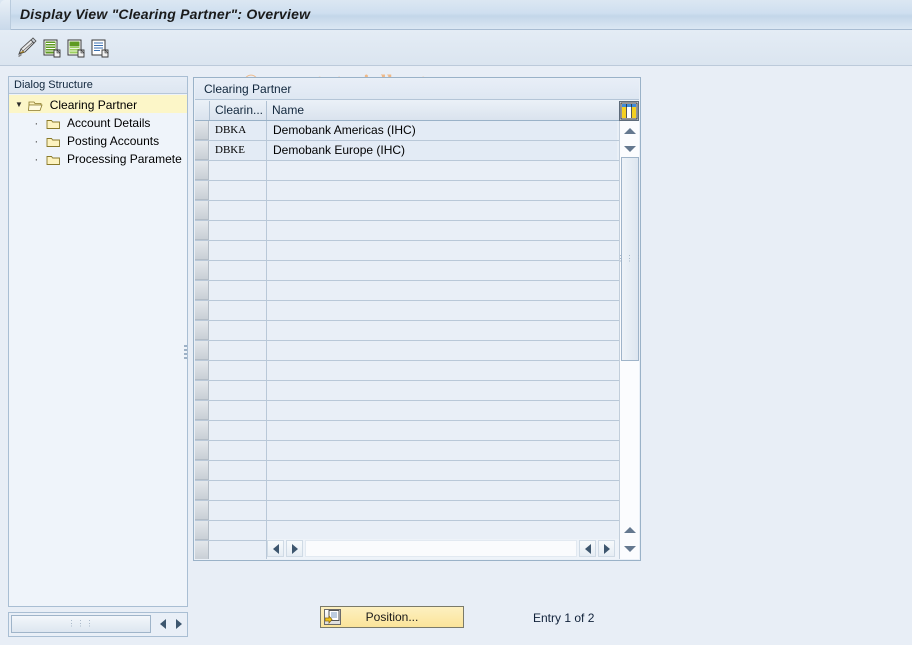  Describe the element at coordinates (179, 624) in the screenshot. I see `sidebar-scroll-right-button` at that location.